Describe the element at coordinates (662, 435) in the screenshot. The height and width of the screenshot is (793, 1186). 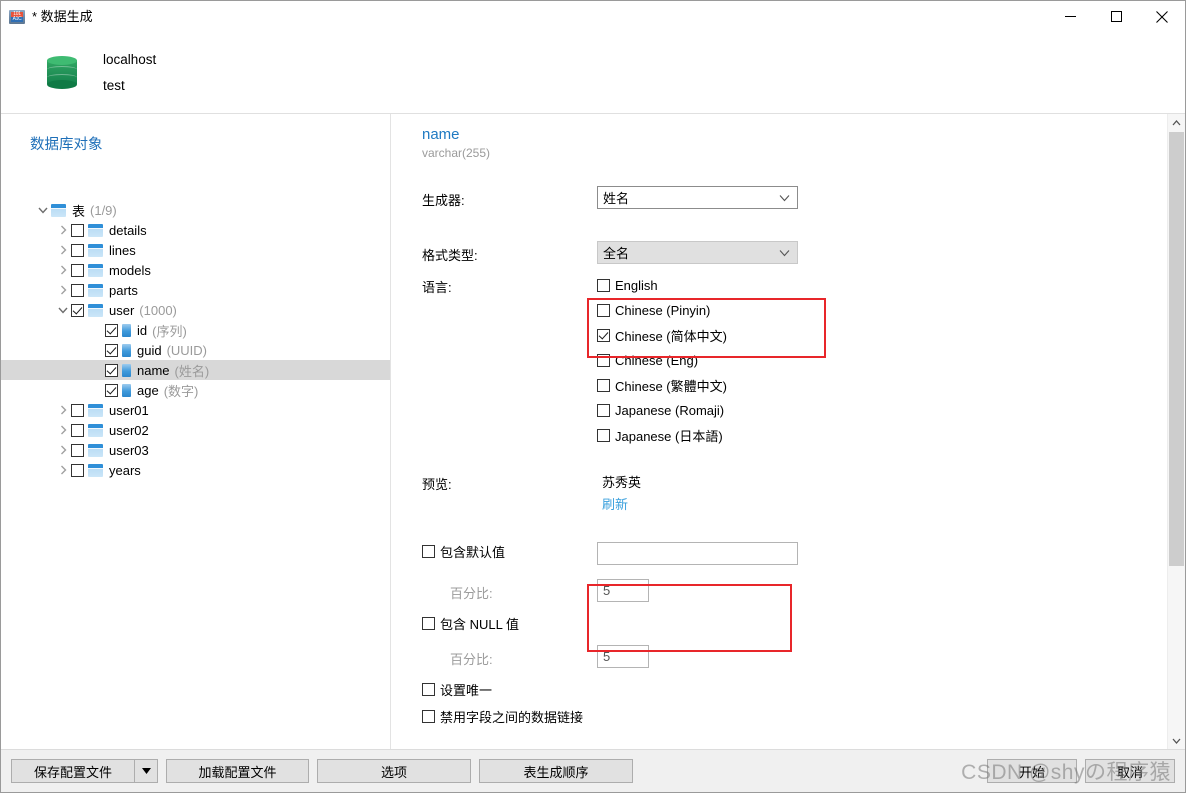
I see `language-option: Japanese (日本語)` at that location.